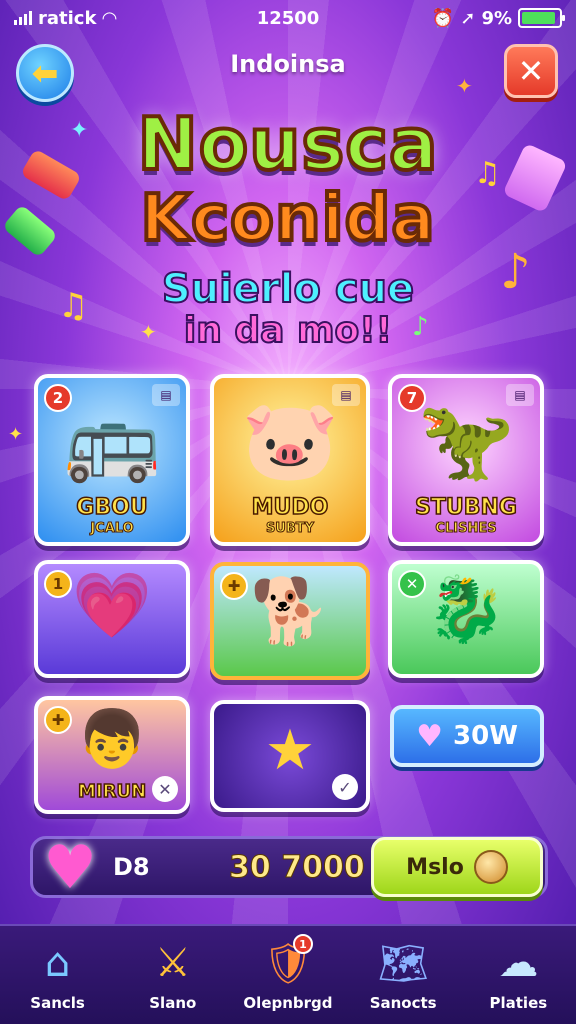  What do you see at coordinates (112, 606) in the screenshot?
I see `heart-icon: 💗` at bounding box center [112, 606].